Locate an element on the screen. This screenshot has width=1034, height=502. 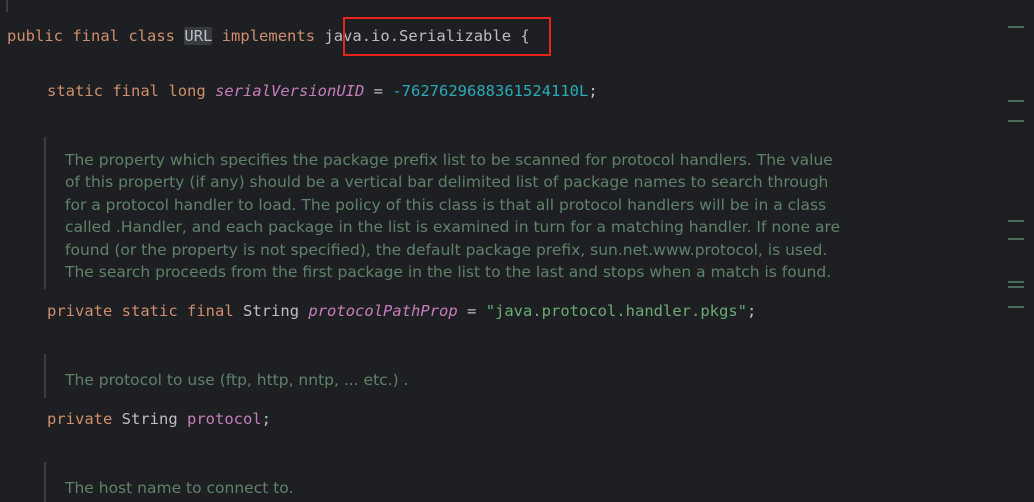
field-protocol-path-prop: protocolPathProp is located at coordinates (382, 311).